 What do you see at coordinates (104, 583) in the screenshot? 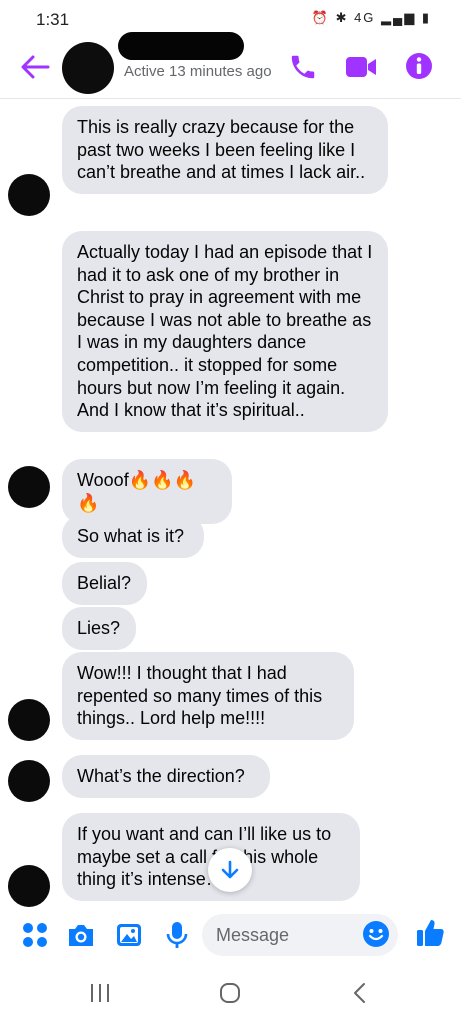
I see `message-bubble: Belial?` at bounding box center [104, 583].